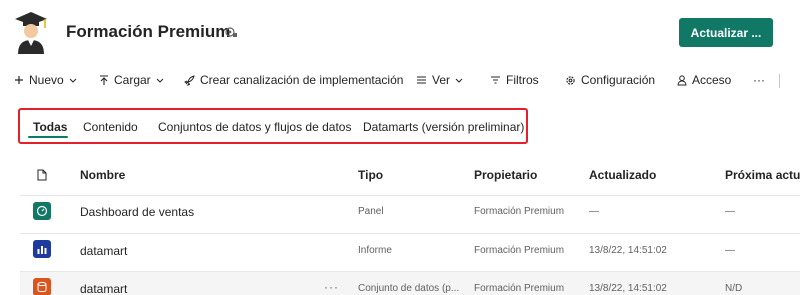  I want to click on row-next-refresh: N/D, so click(734, 288).